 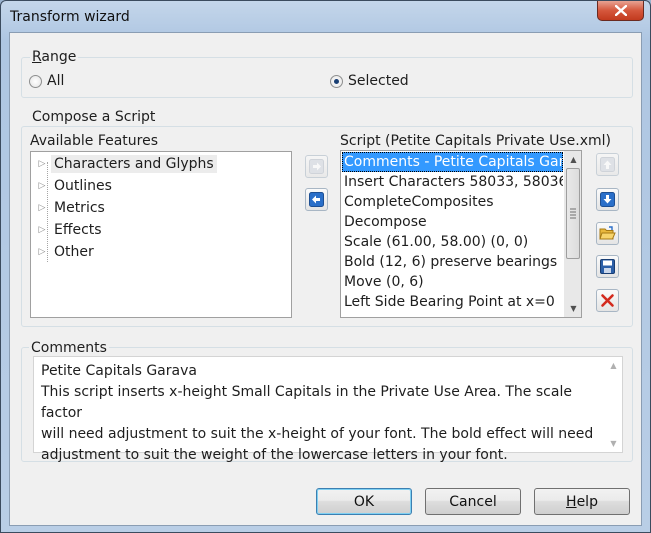 What do you see at coordinates (325, 17) in the screenshot?
I see `title-bar: Transform wizard` at bounding box center [325, 17].